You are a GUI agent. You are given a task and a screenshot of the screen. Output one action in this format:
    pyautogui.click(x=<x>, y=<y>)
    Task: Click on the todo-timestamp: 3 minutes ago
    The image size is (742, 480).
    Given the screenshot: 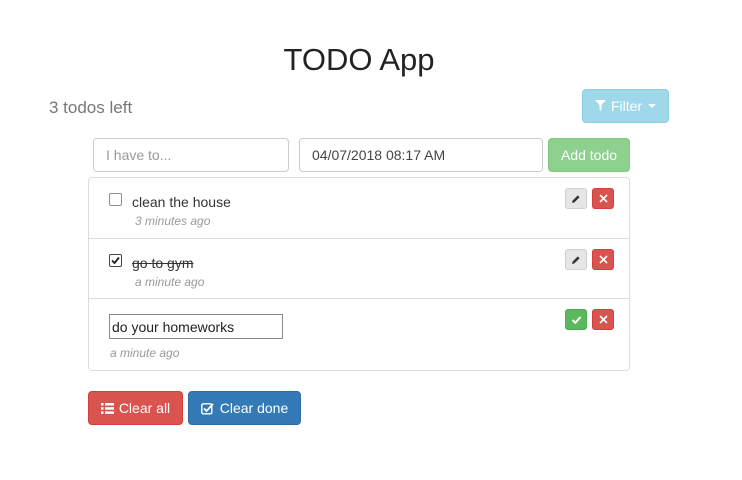 What is the action you would take?
    pyautogui.click(x=173, y=221)
    